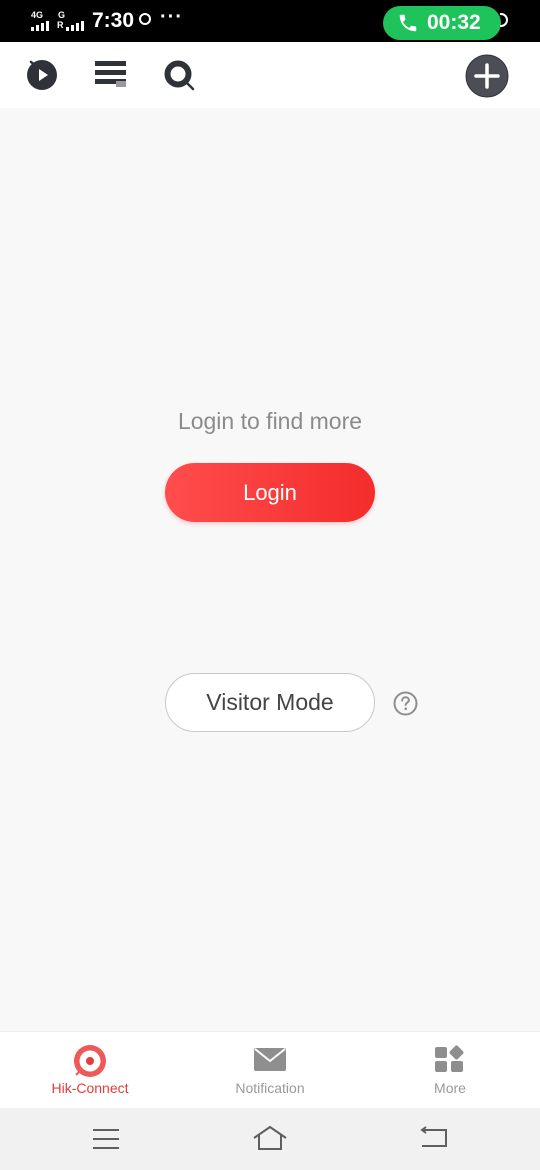 The image size is (540, 1170). I want to click on mail-icon, so click(270, 1059).